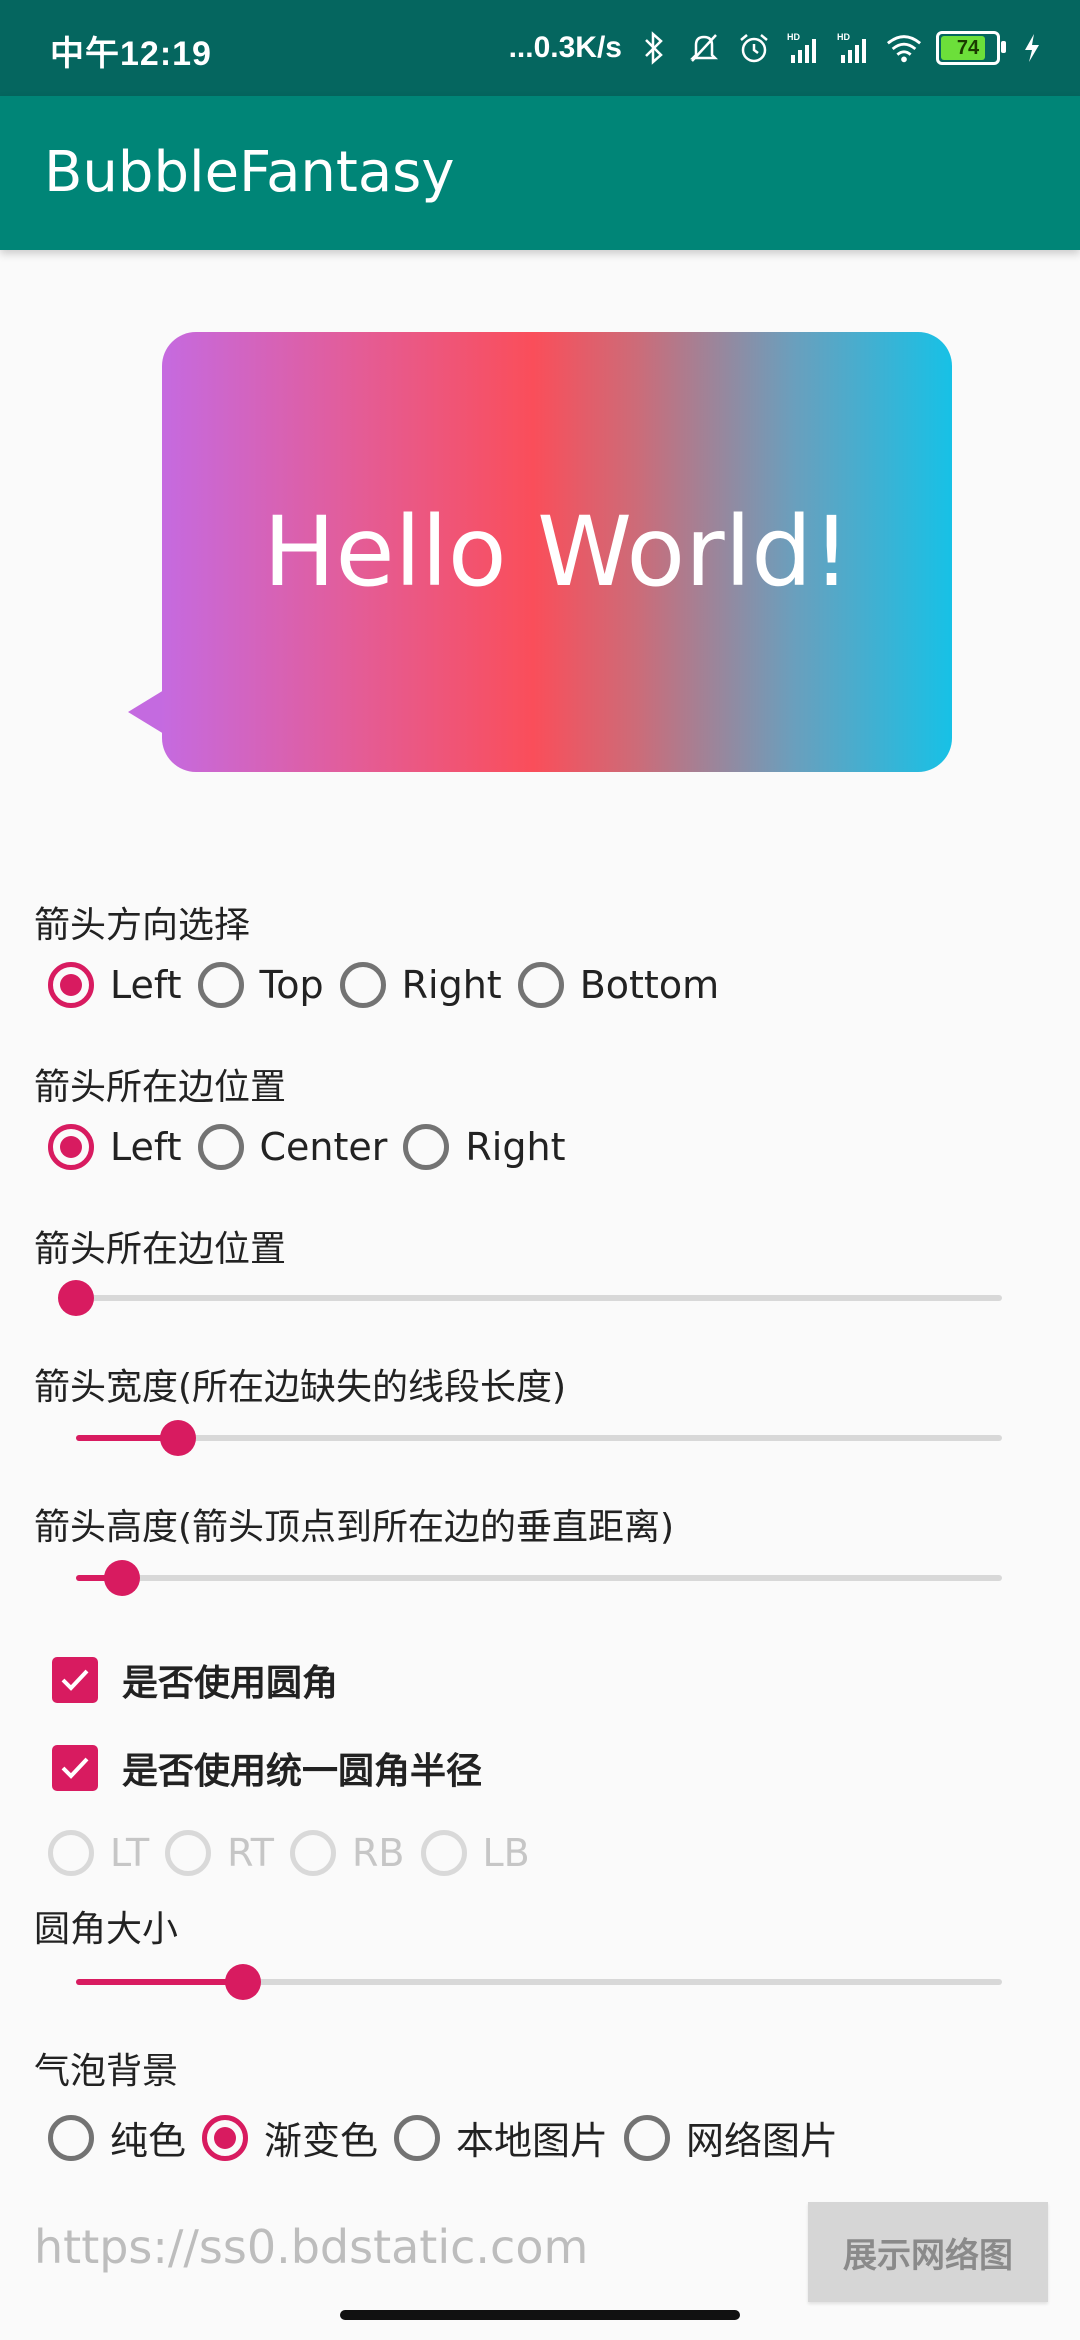  I want to click on network-speed: ...0.3K/s, so click(565, 47).